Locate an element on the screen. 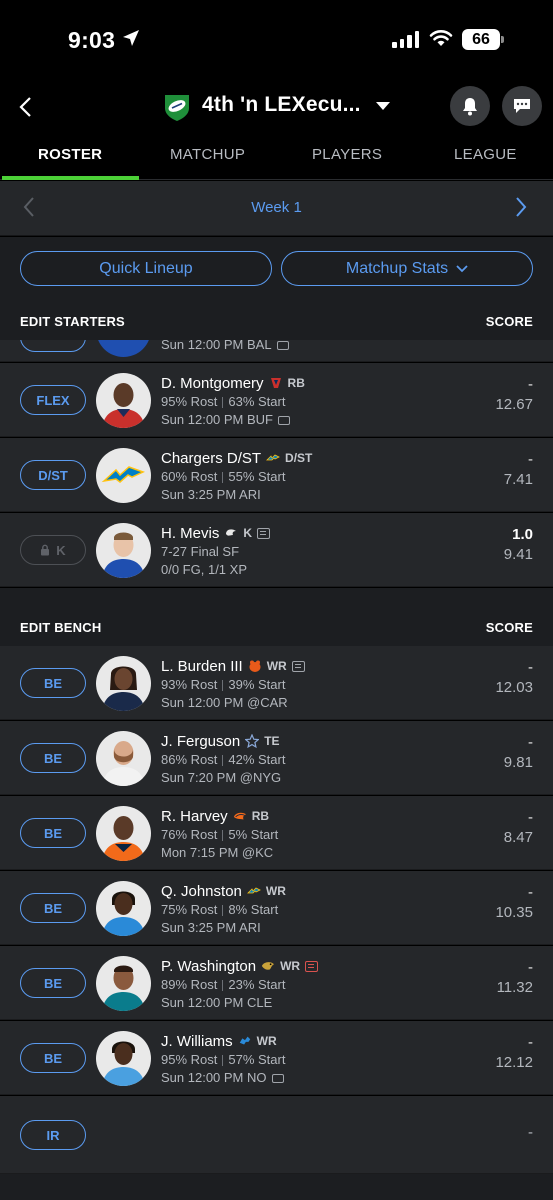  chevron-down-icon is located at coordinates (462, 268).